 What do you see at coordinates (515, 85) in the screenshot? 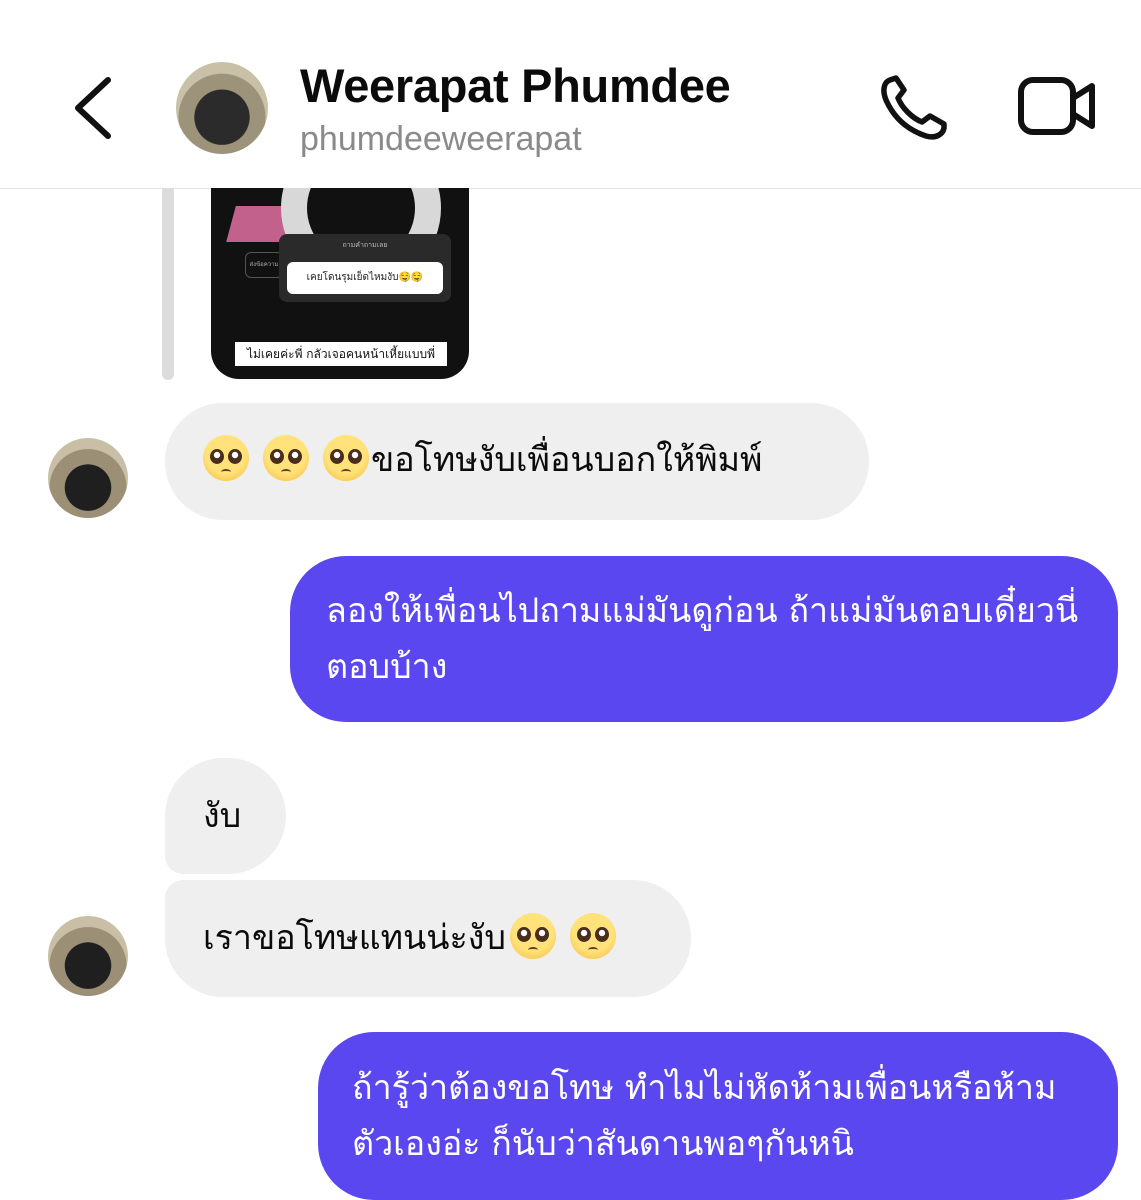
I see `contact-name: Weerapat Phumdee` at bounding box center [515, 85].